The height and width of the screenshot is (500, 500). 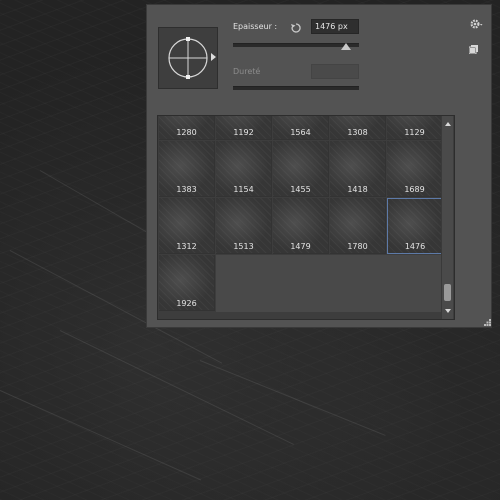 What do you see at coordinates (296, 45) in the screenshot?
I see `size-slider` at bounding box center [296, 45].